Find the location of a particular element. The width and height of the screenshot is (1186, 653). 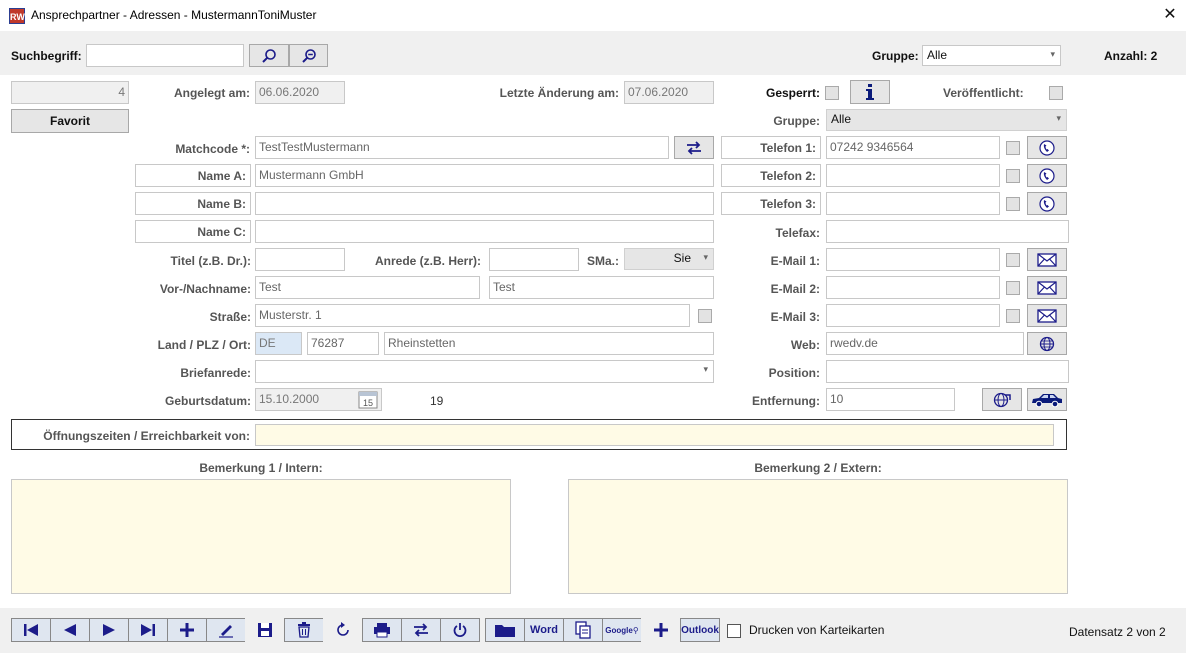

call-phone3-button is located at coordinates (1047, 203).